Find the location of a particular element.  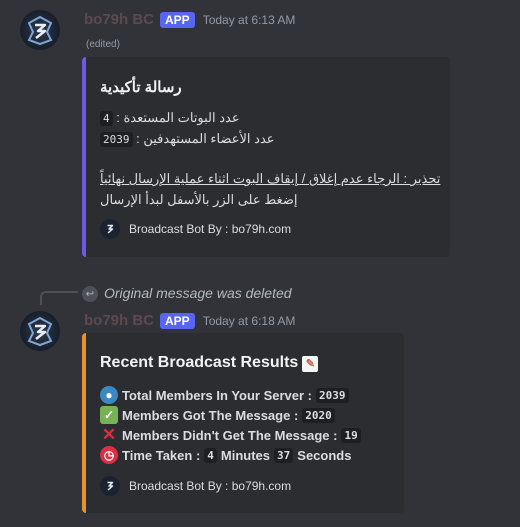

instruction-text: إضغط على الزر بالأسفل لبدأ الإرسال is located at coordinates (199, 199).